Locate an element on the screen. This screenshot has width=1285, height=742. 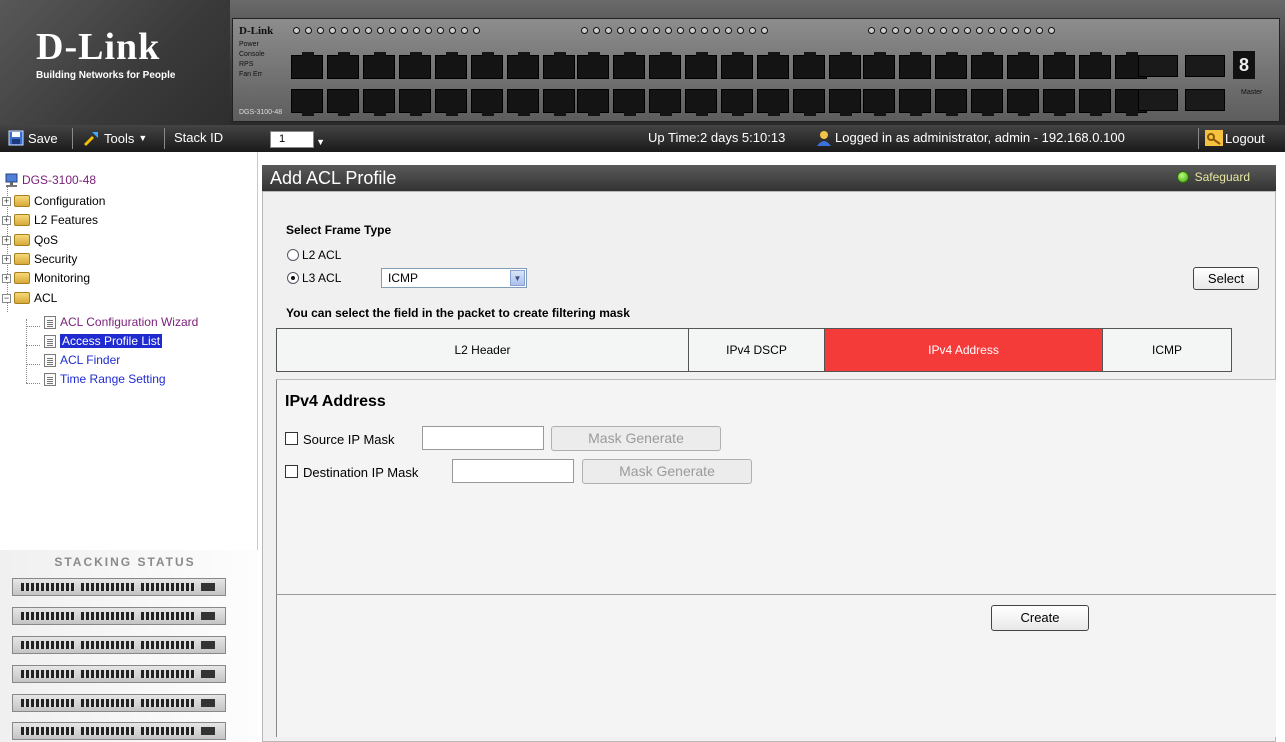
safeguard-indicator: Safeguard is located at coordinates (1213, 177).